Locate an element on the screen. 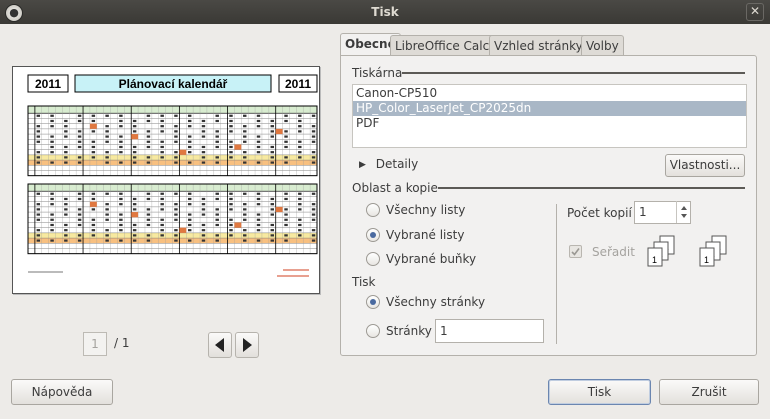 This screenshot has height=419, width=770. calendar-block-bottom is located at coordinates (172, 219).